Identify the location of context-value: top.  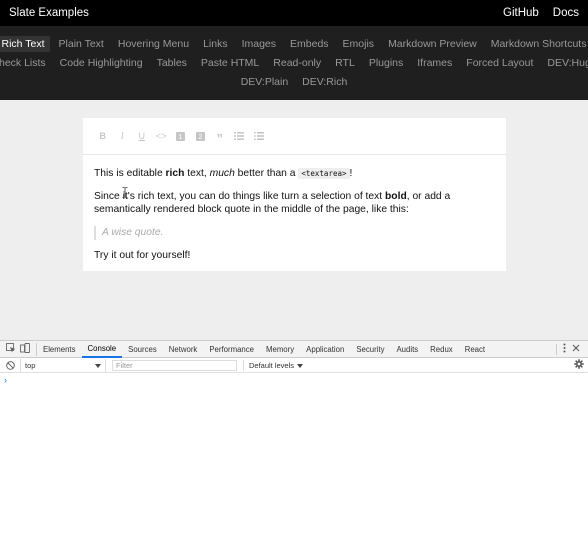
(30, 365).